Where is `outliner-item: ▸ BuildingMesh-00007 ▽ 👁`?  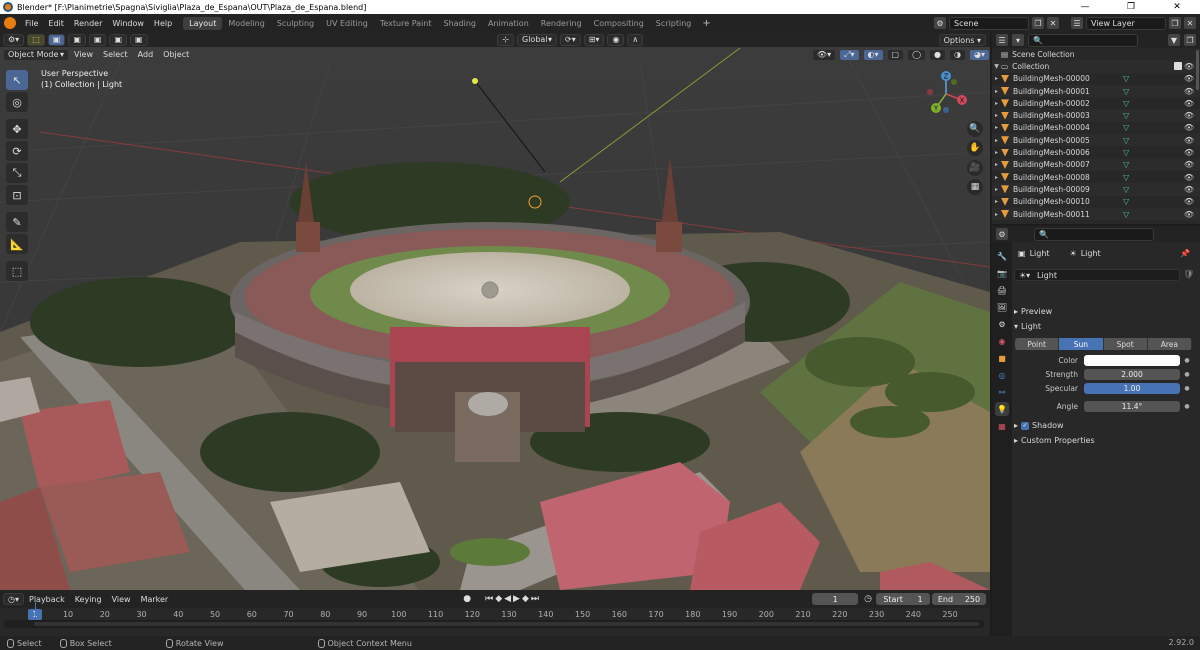
outliner-item: ▸ BuildingMesh-00007 ▽ 👁 is located at coordinates (1096, 164).